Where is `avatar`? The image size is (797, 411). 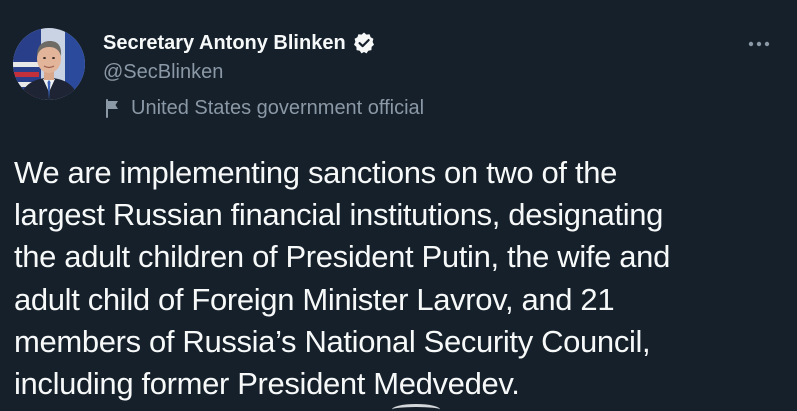
avatar is located at coordinates (49, 64).